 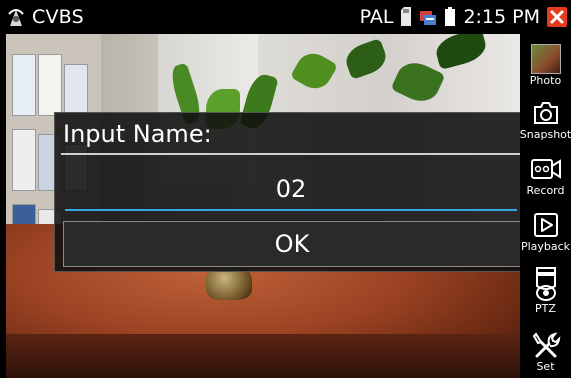 I want to click on photo-thumbnail-icon, so click(x=545, y=59).